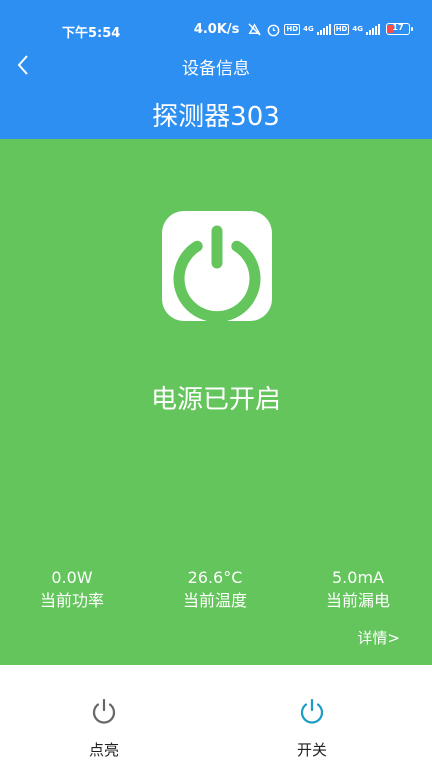 Image resolution: width=432 pixels, height=768 pixels. I want to click on bottom-bar: 点亮 开关, so click(216, 716).